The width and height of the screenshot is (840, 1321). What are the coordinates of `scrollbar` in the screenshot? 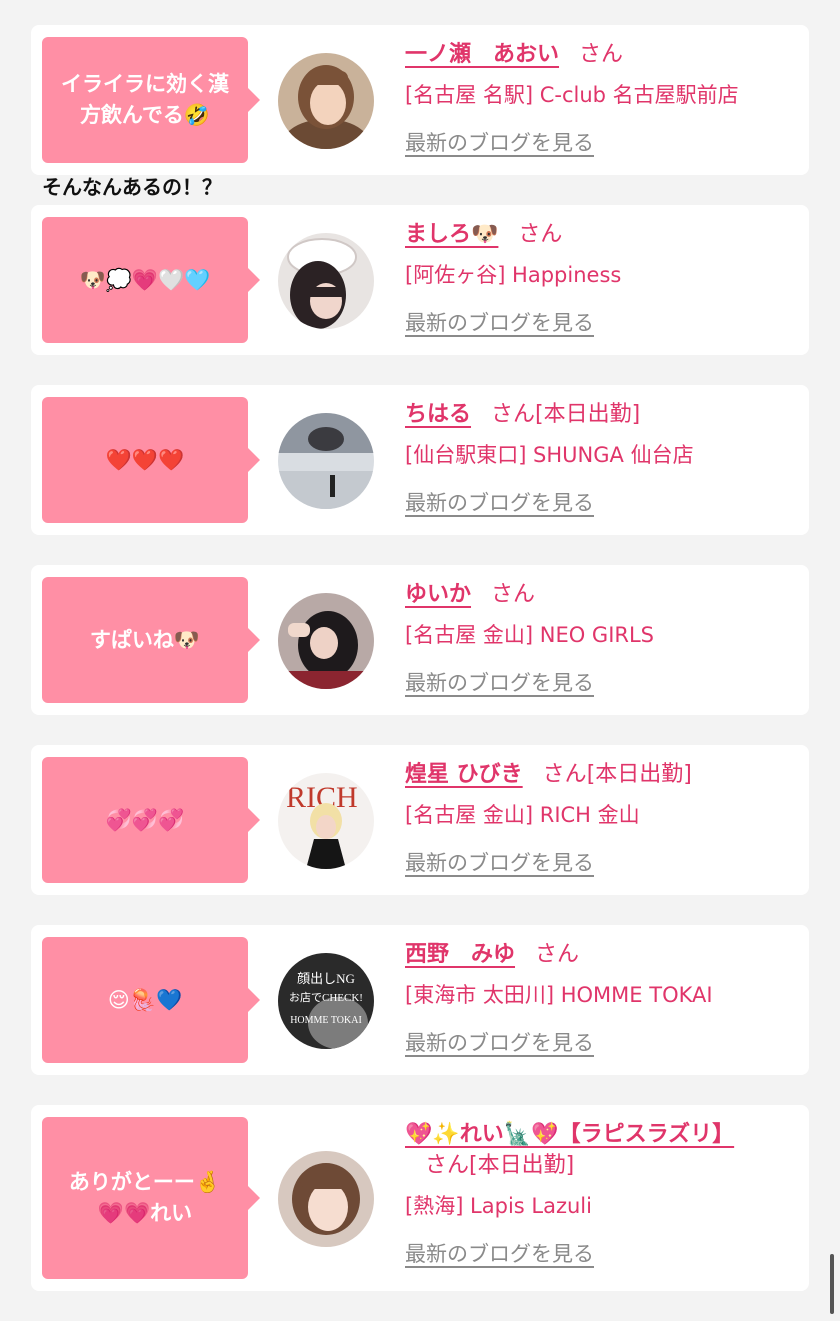 It's located at (832, 1284).